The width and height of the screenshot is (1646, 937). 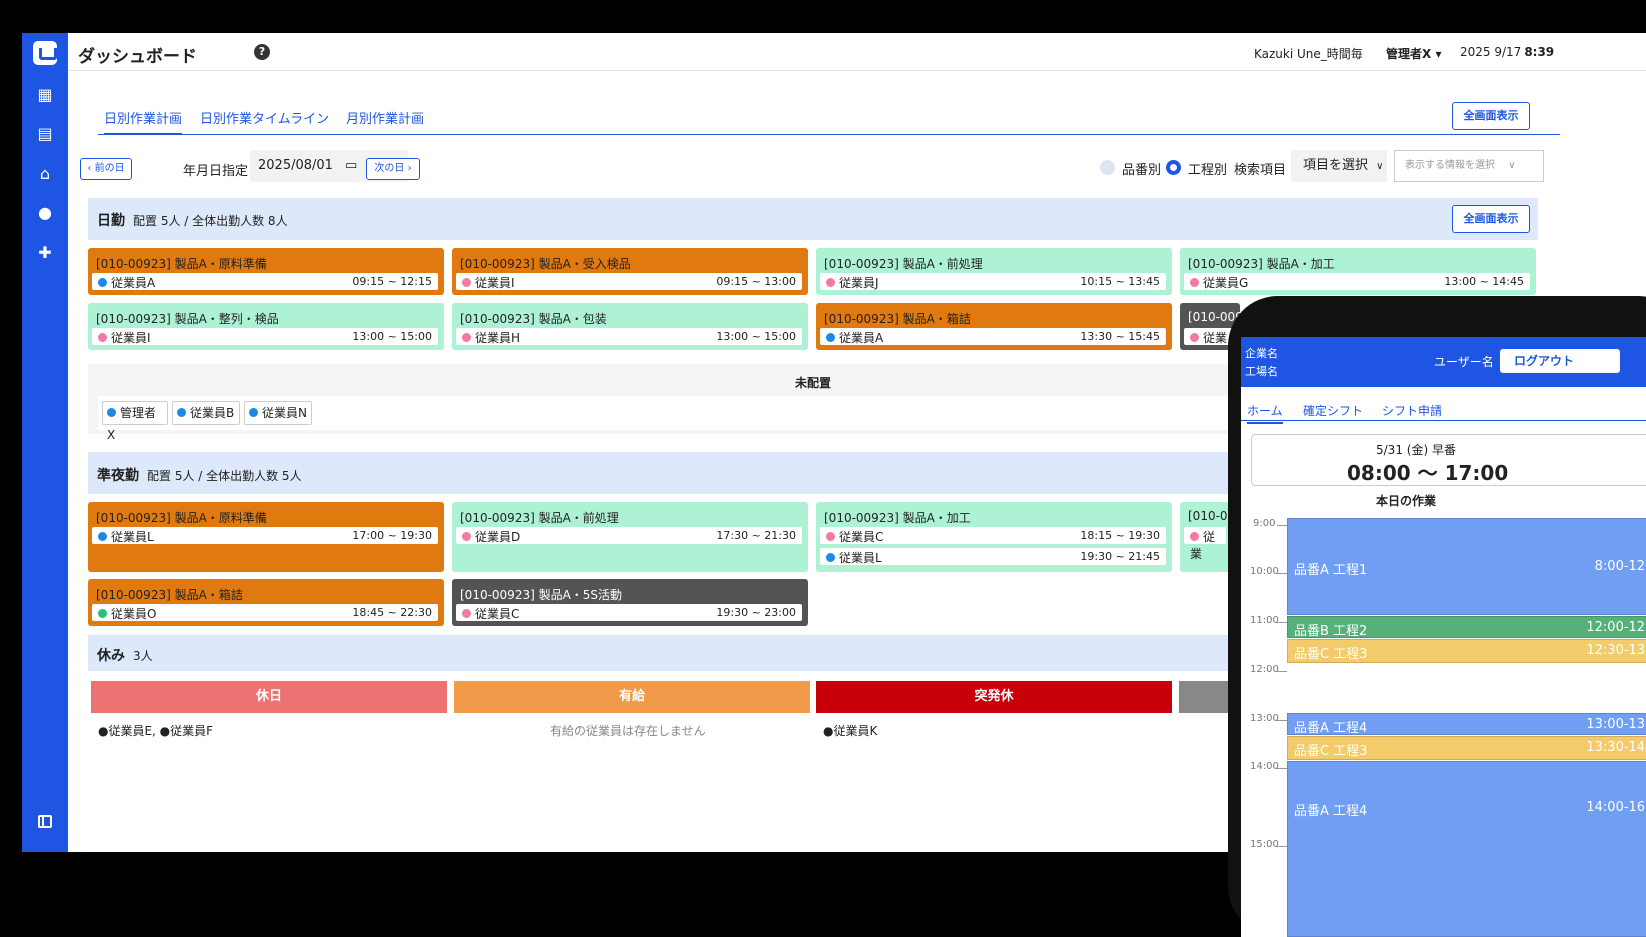 I want to click on unassigned-chip: 従業員N, so click(x=278, y=413).